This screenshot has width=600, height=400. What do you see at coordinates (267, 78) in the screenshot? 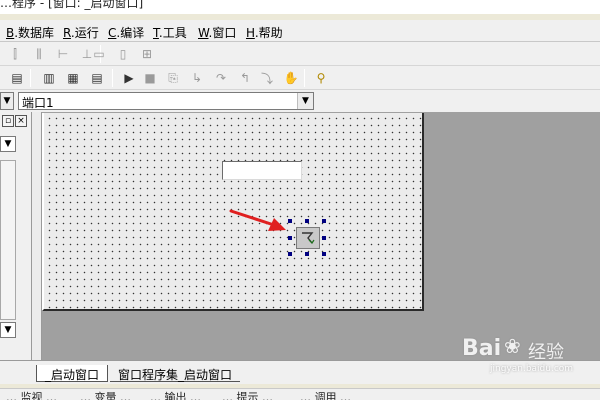
I see `run-to-cursor-icon: ⤵` at bounding box center [267, 78].